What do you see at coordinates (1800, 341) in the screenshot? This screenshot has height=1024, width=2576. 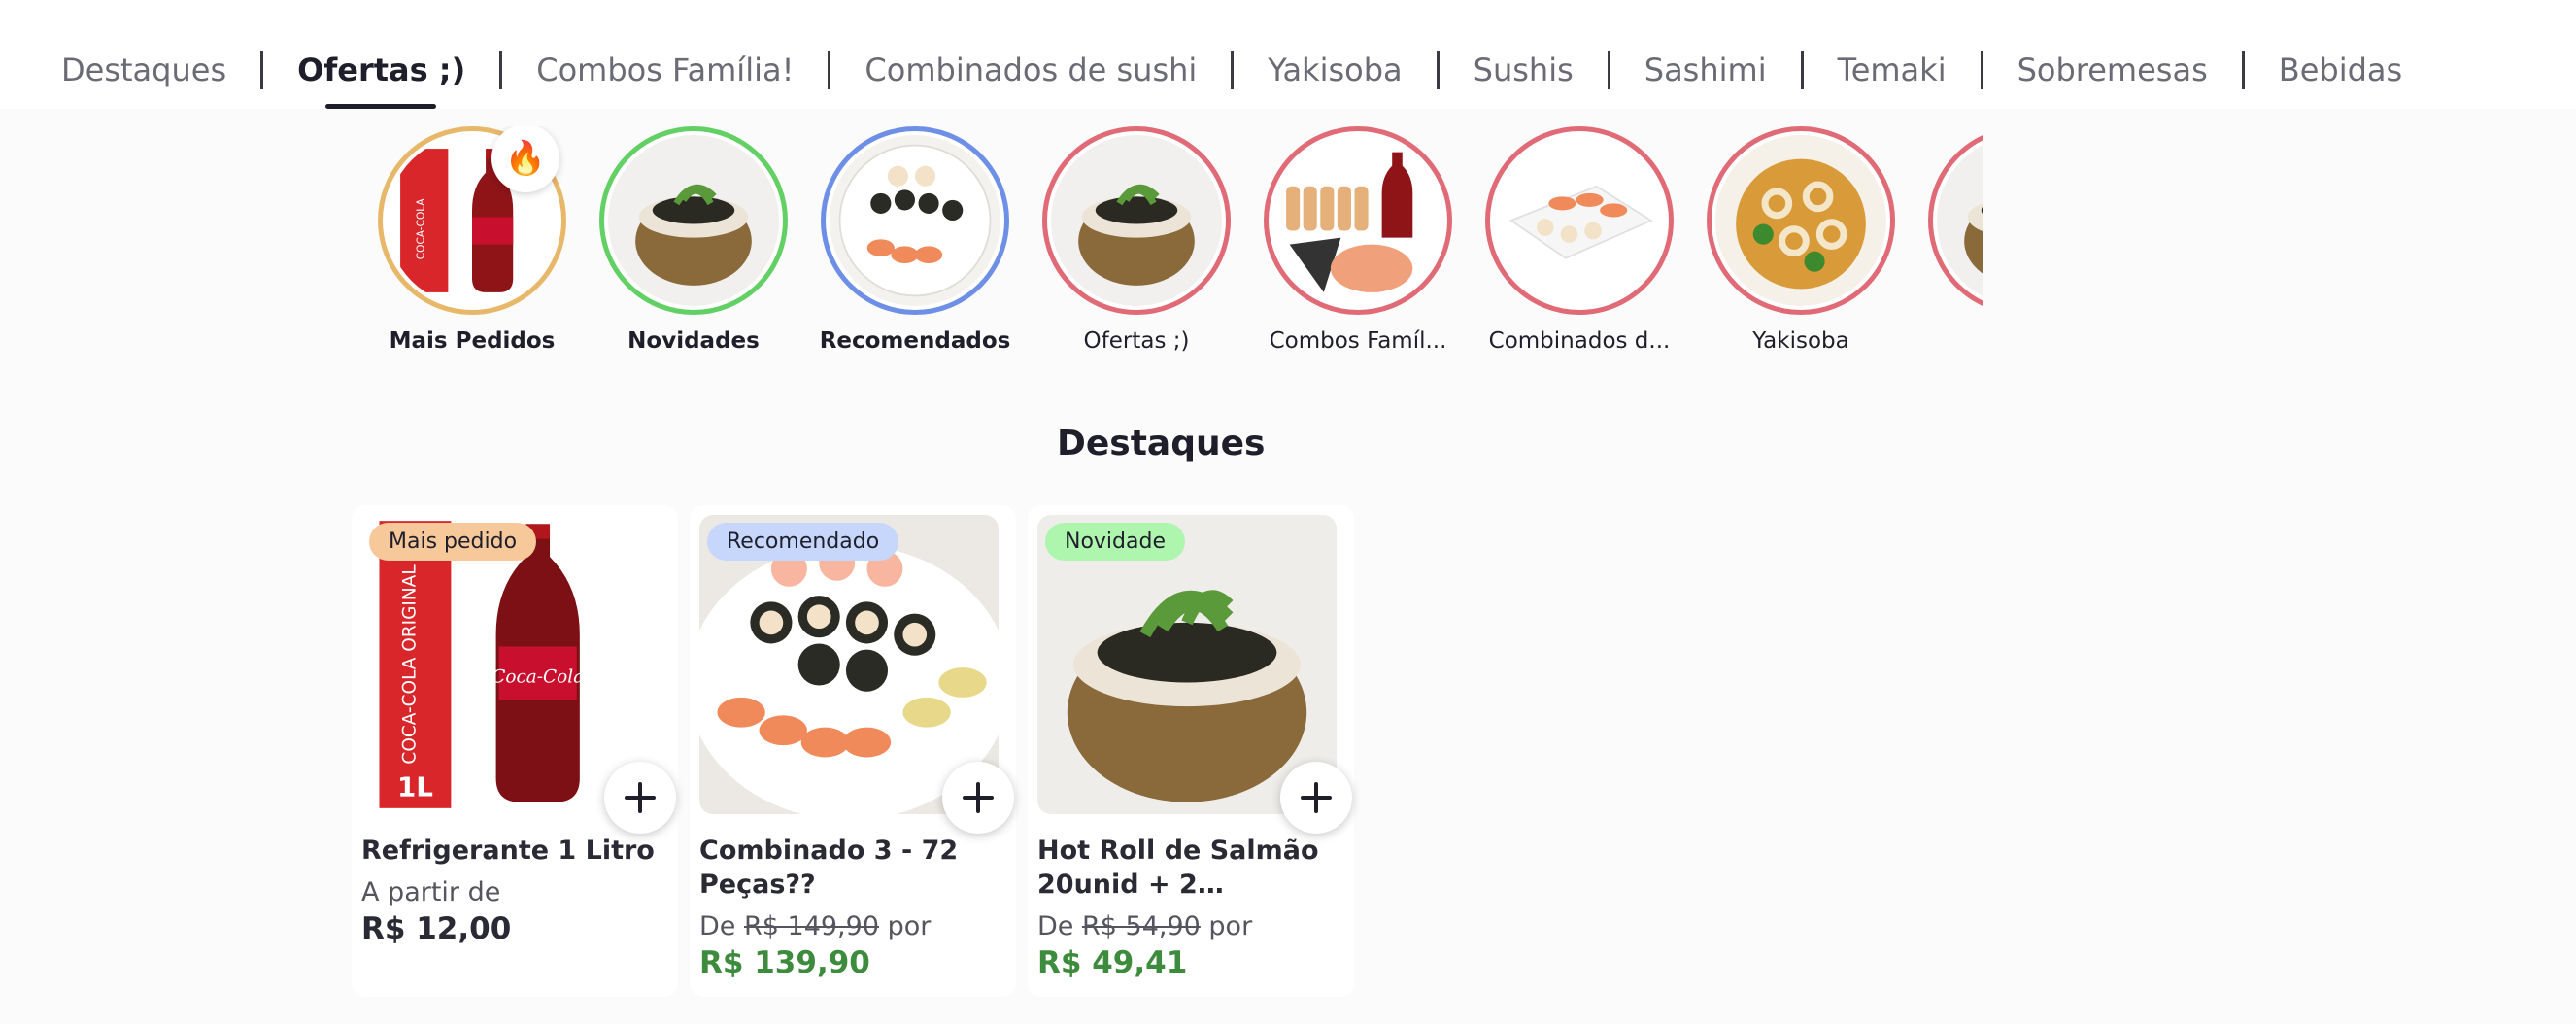 I see `story-label: Yakisoba` at bounding box center [1800, 341].